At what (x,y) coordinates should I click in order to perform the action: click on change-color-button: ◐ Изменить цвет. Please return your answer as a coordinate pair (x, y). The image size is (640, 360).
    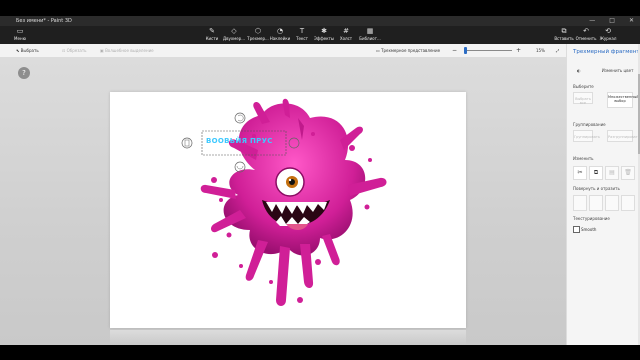
    Looking at the image, I should click on (605, 70).